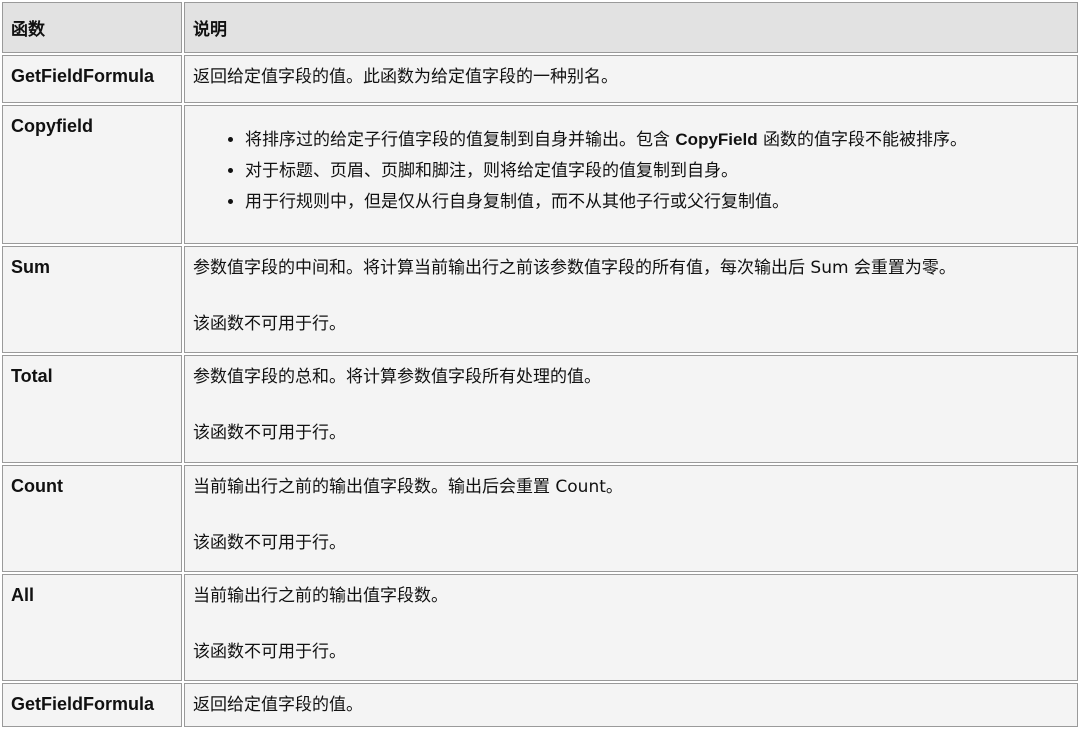 Image resolution: width=1080 pixels, height=729 pixels. What do you see at coordinates (862, 140) in the screenshot?
I see `bullet-text: 函数的值字段不能被排序。` at bounding box center [862, 140].